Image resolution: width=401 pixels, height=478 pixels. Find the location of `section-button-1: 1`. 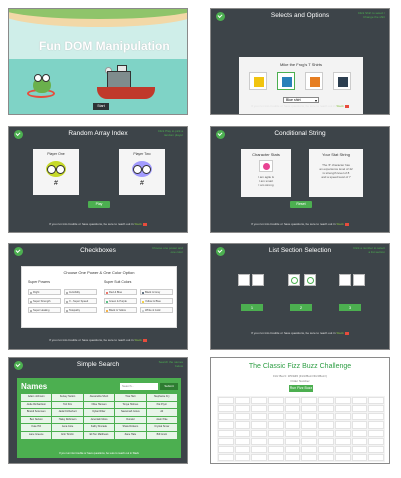

section-button-1: 1 is located at coordinates (252, 307).